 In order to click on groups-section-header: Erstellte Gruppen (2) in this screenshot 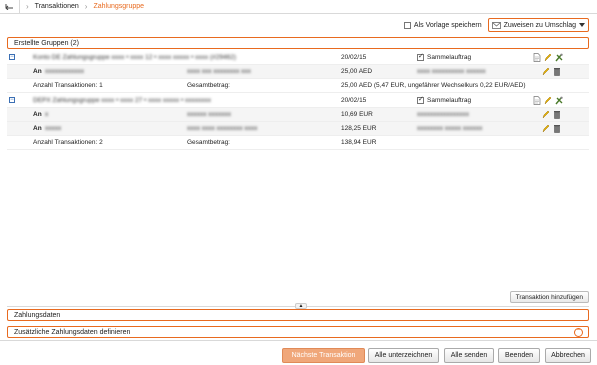, I will do `click(298, 43)`.